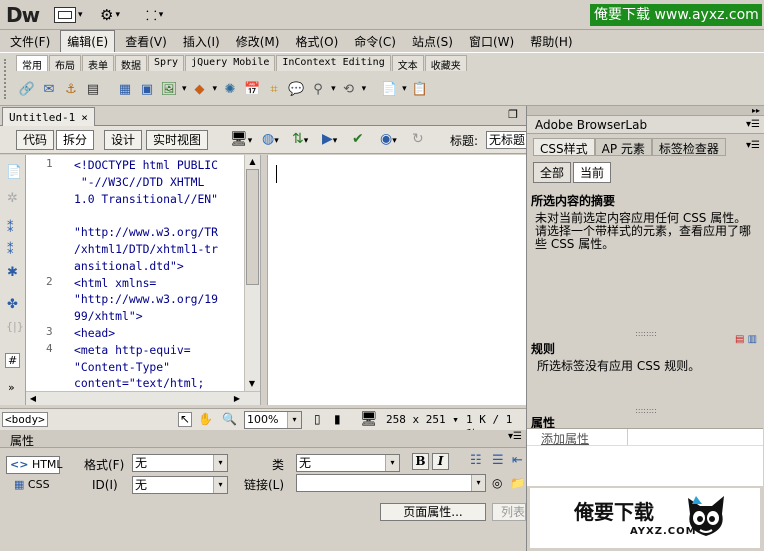 This screenshot has width=764, height=551. Describe the element at coordinates (125, 89) in the screenshot. I see `table-icon: ▦` at that location.